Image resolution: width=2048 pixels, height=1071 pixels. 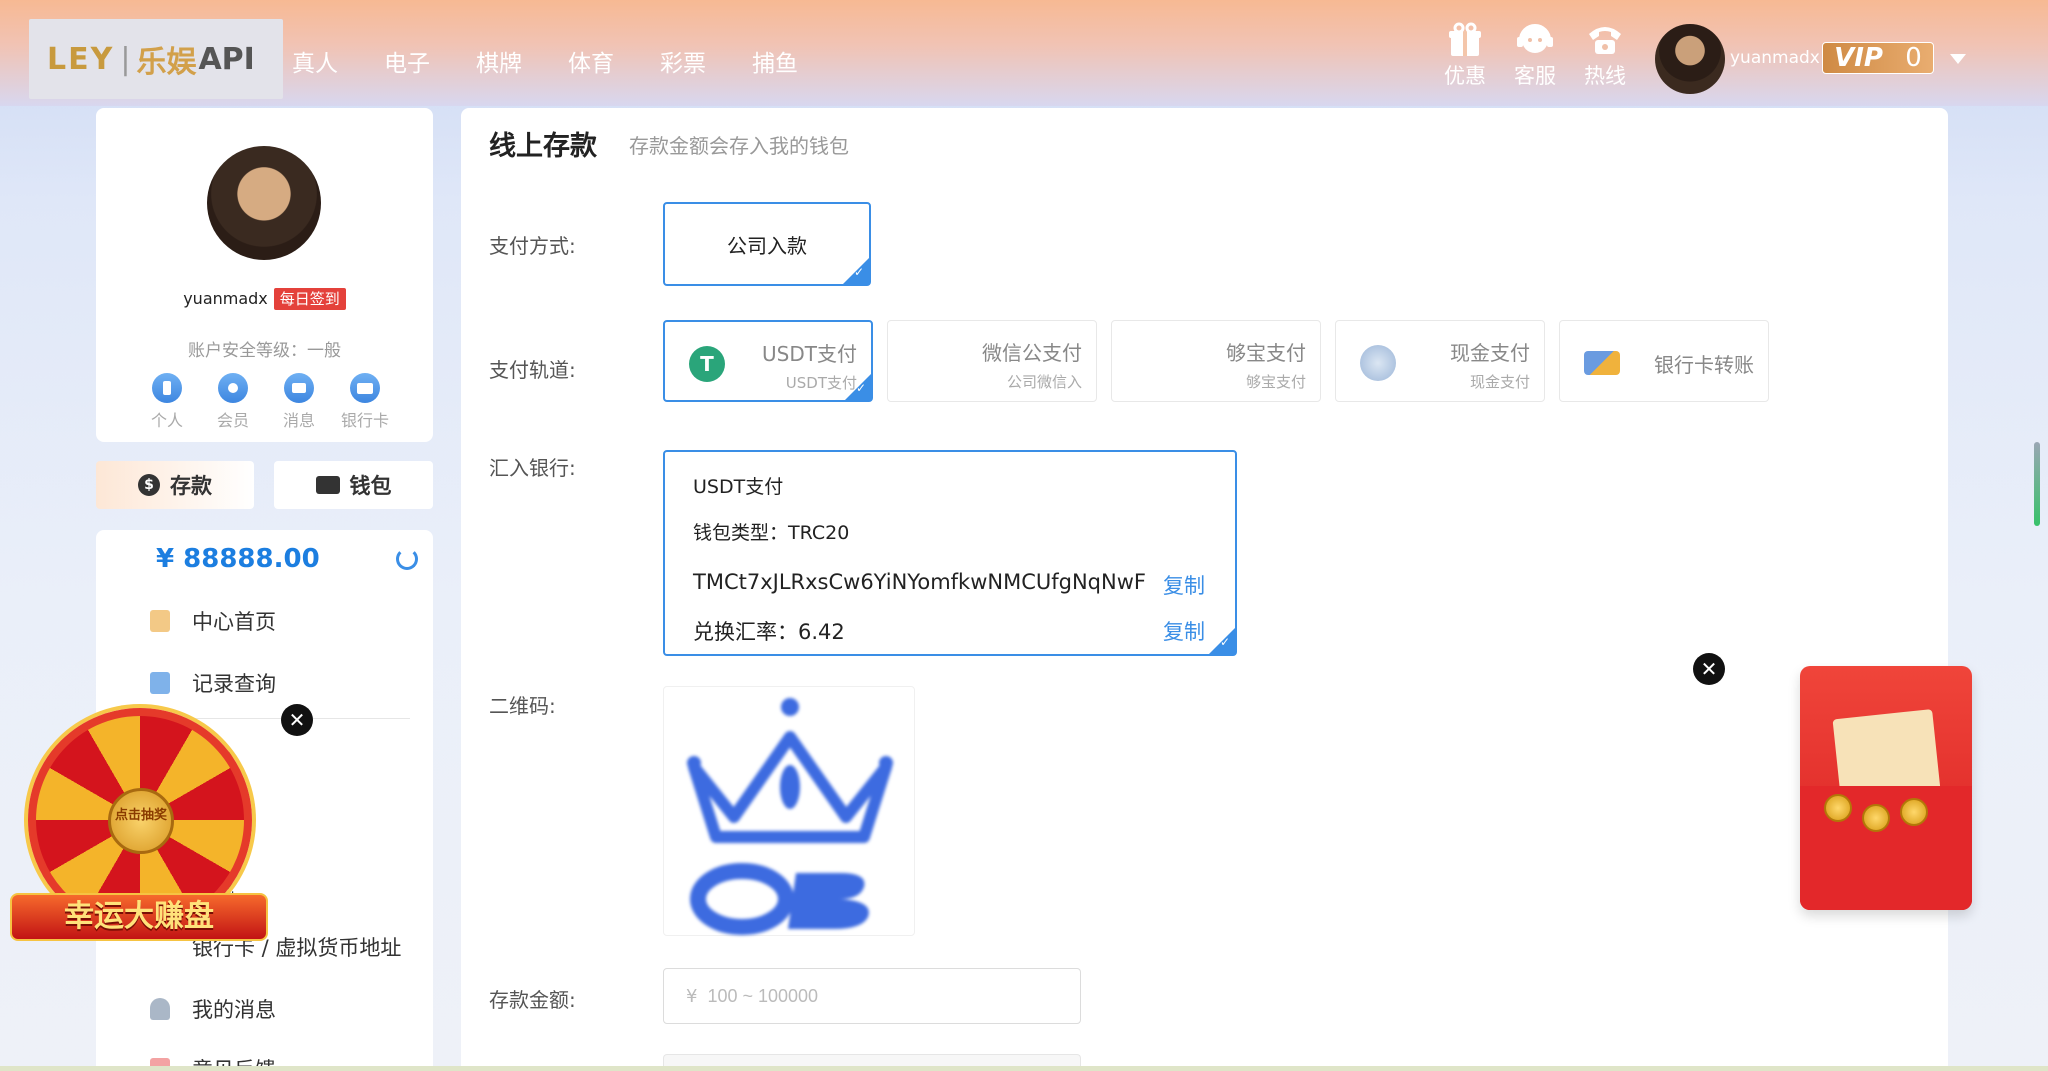 What do you see at coordinates (1465, 76) in the screenshot?
I see `promo-label: 优惠` at bounding box center [1465, 76].